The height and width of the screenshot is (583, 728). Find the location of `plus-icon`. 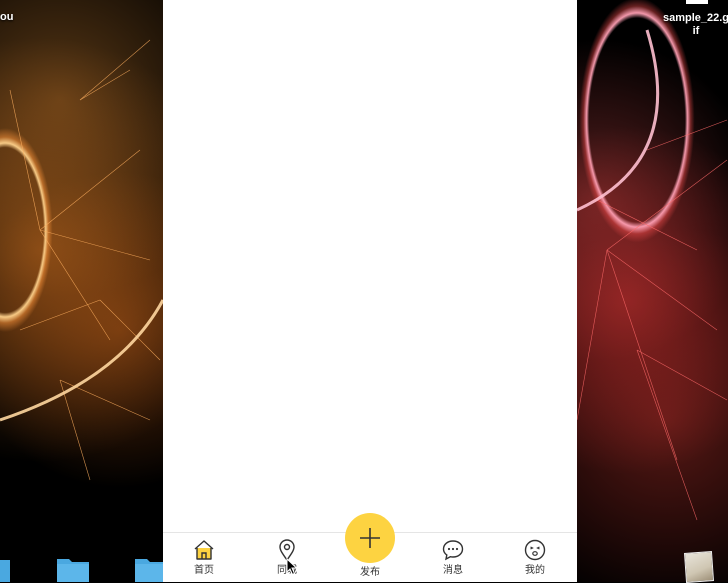

plus-icon is located at coordinates (370, 538).